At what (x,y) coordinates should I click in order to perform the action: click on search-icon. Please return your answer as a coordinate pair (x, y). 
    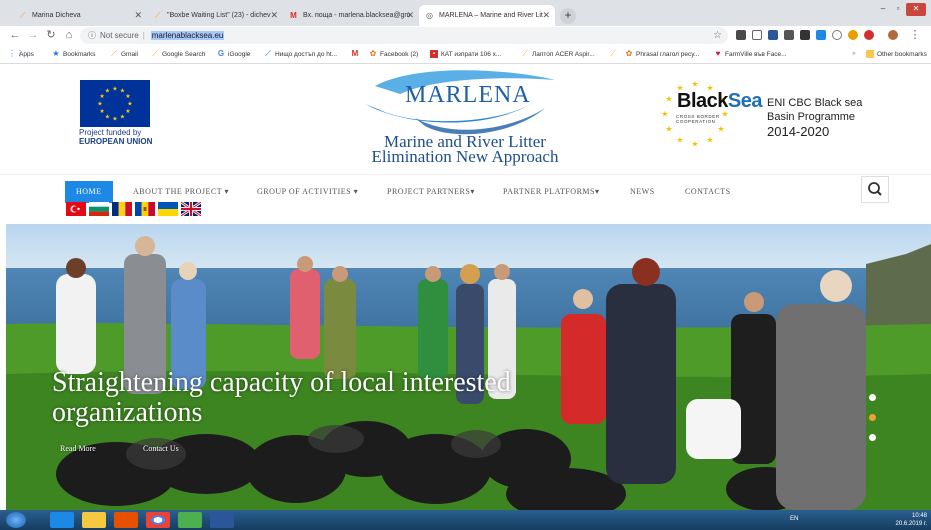
    Looking at the image, I should click on (875, 189).